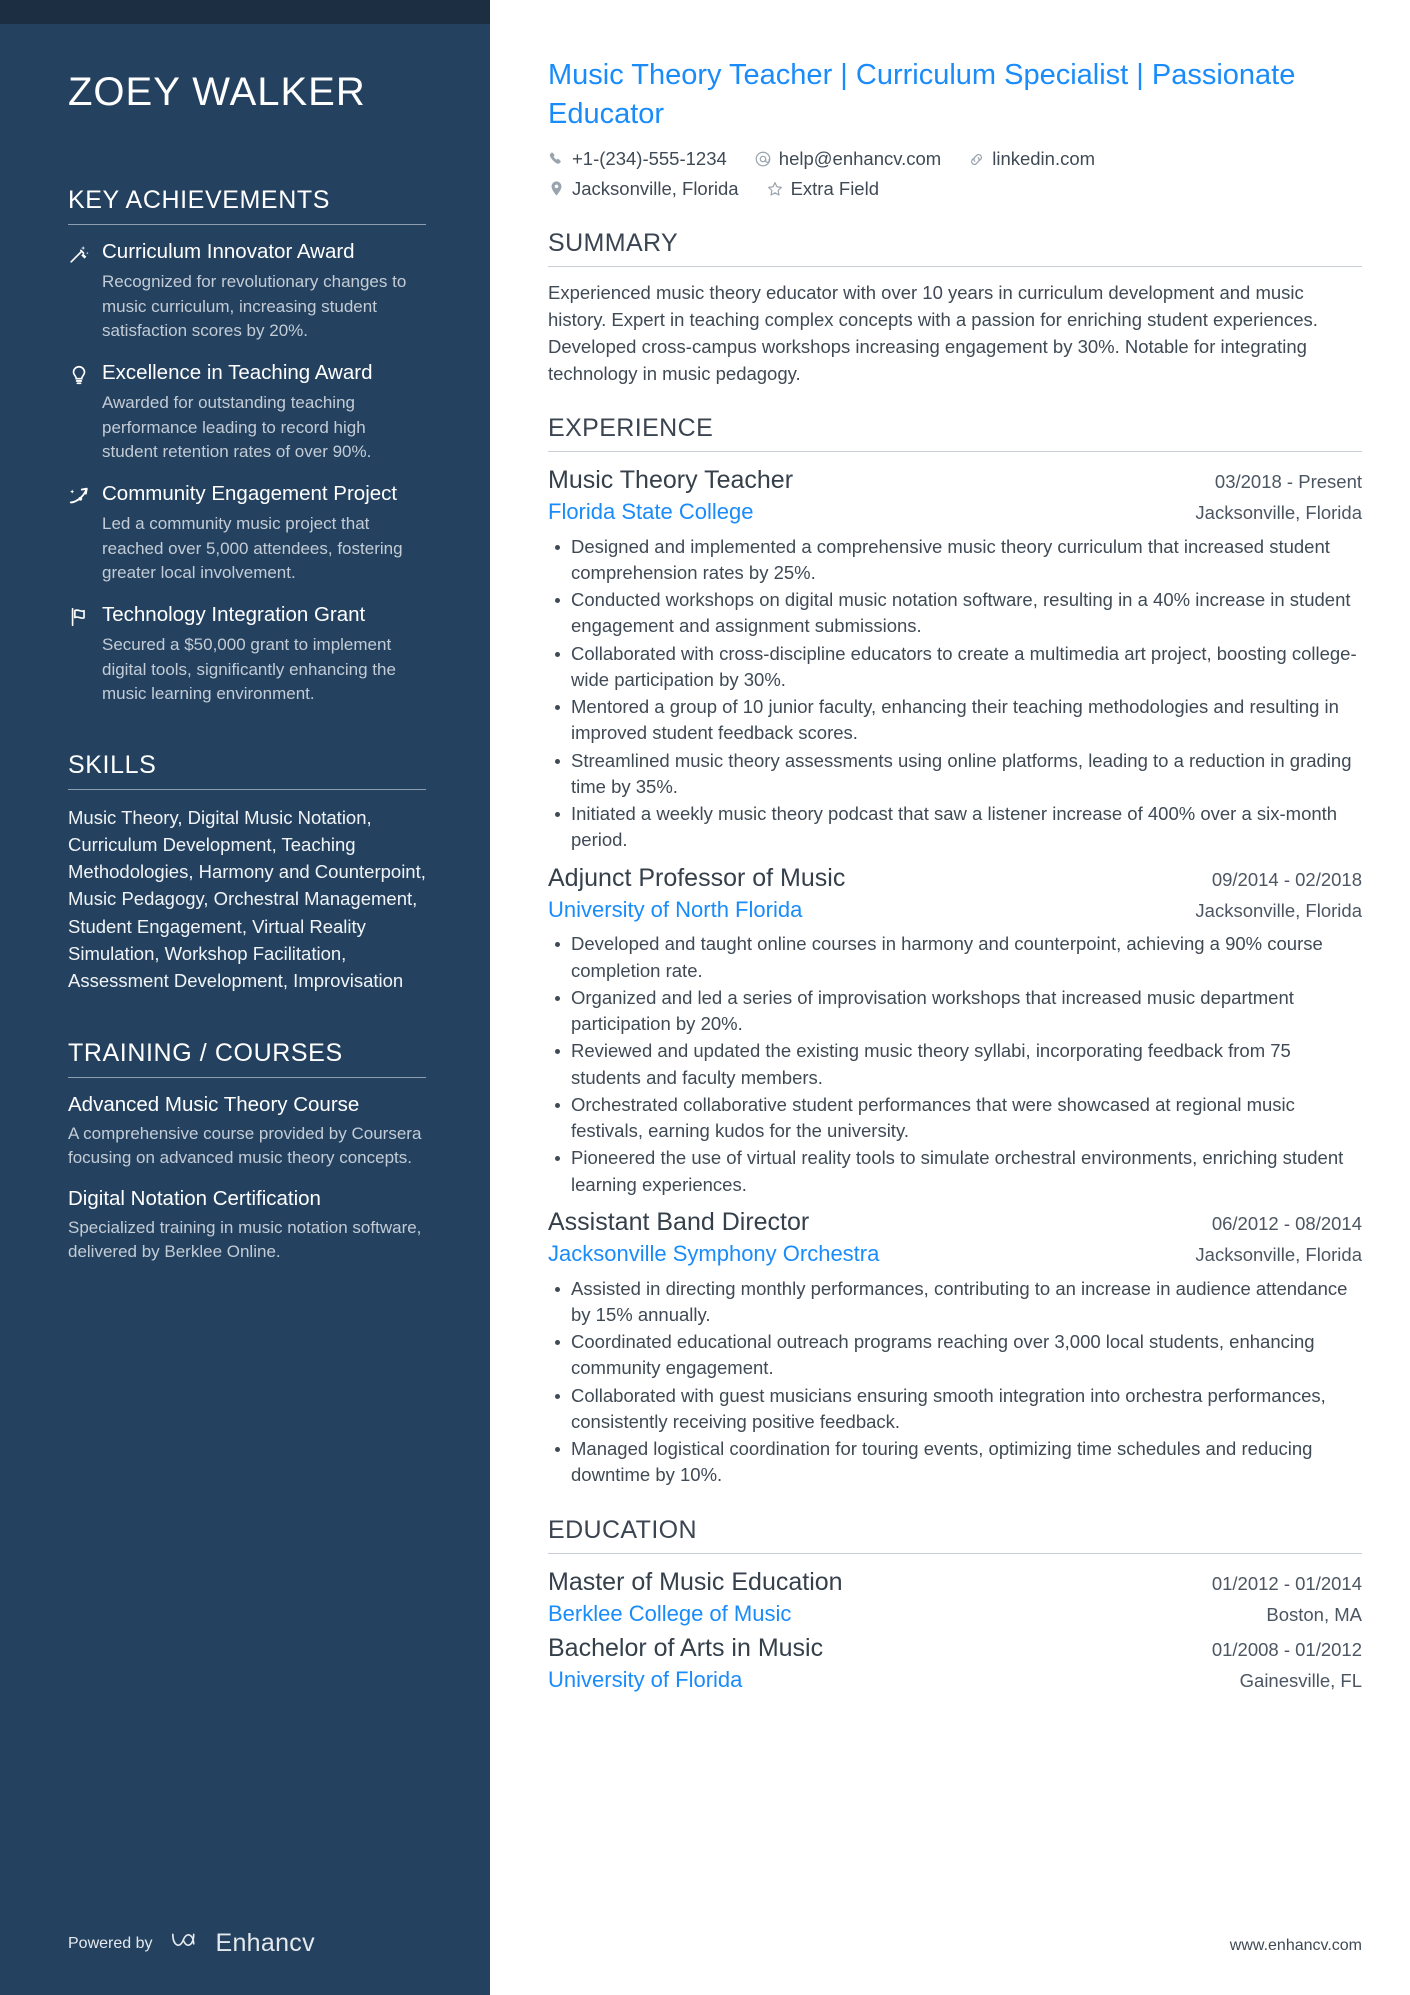 The width and height of the screenshot is (1410, 1995). What do you see at coordinates (955, 1680) in the screenshot?
I see `education-entry-sub: University of Florida Gainesville, FL` at bounding box center [955, 1680].